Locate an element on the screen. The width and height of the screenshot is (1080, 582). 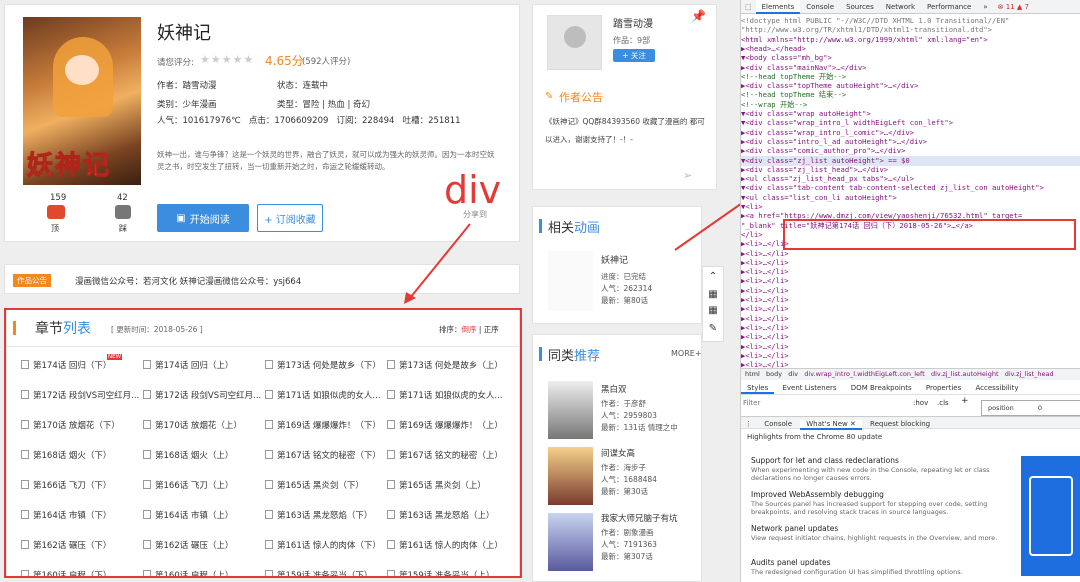
crumb-html: html is located at coordinates (752, 374).